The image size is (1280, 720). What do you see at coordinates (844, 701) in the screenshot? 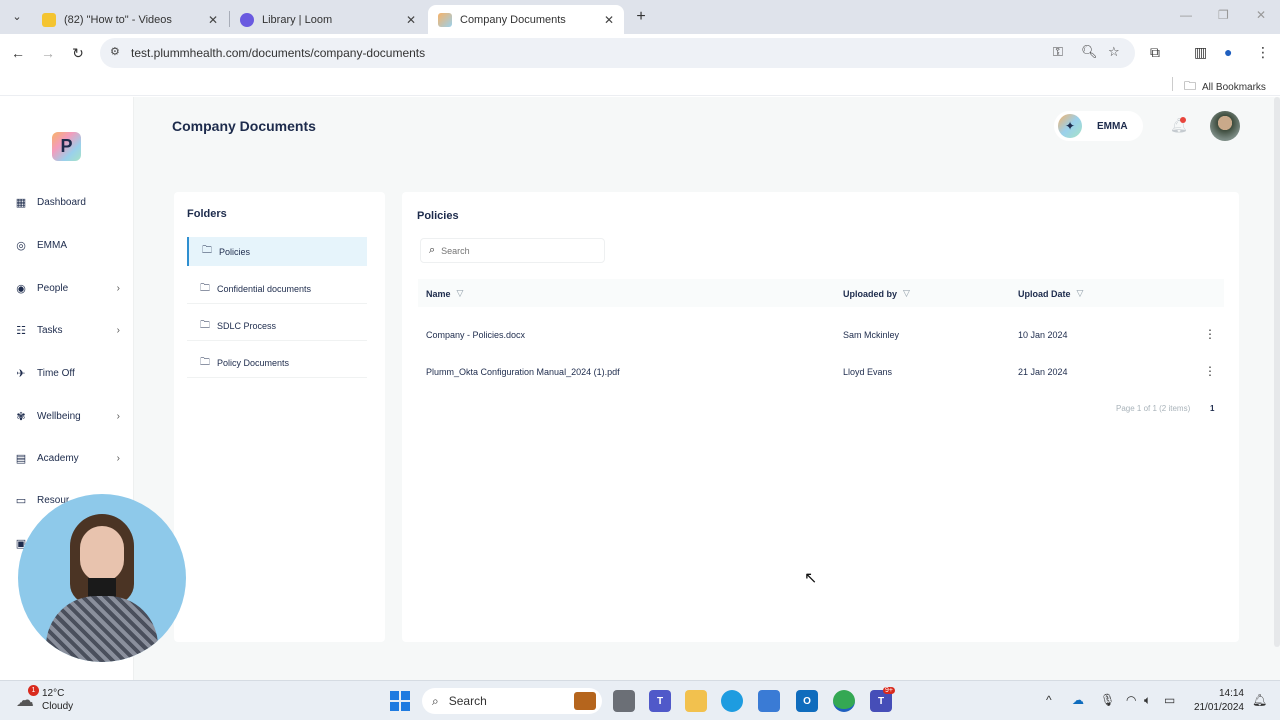
I see `chrome-icon` at bounding box center [844, 701].